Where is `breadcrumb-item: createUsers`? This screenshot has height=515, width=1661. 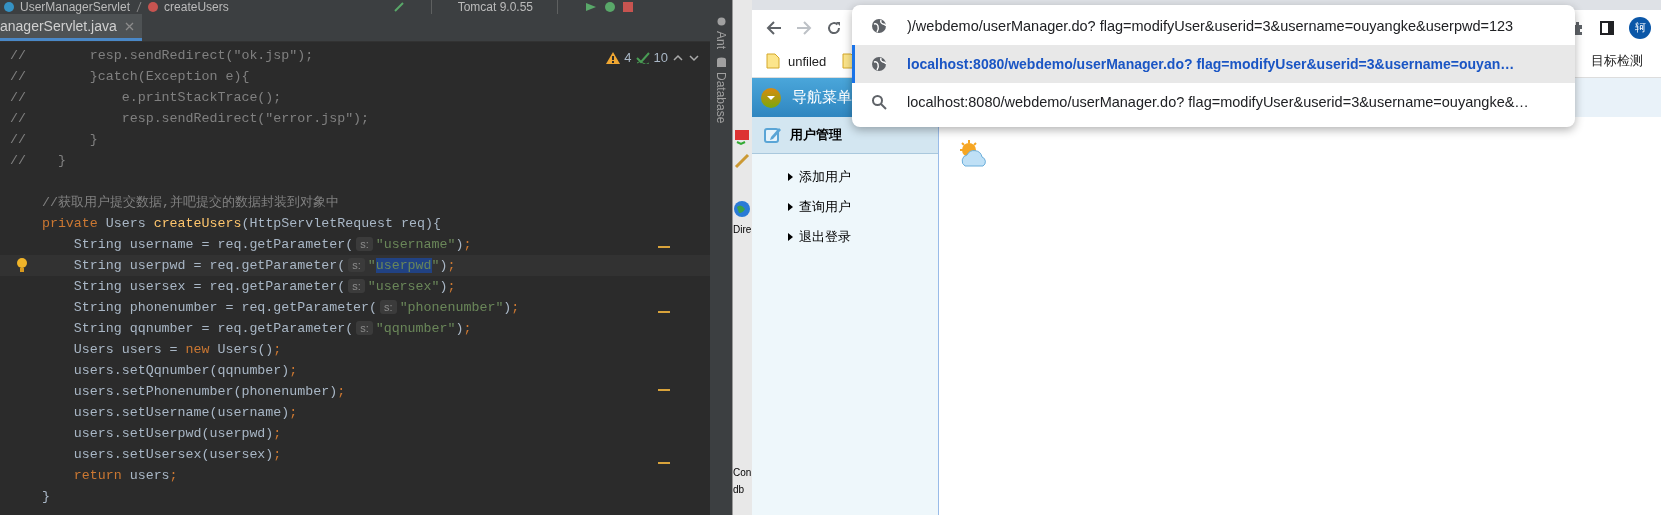 breadcrumb-item: createUsers is located at coordinates (196, 7).